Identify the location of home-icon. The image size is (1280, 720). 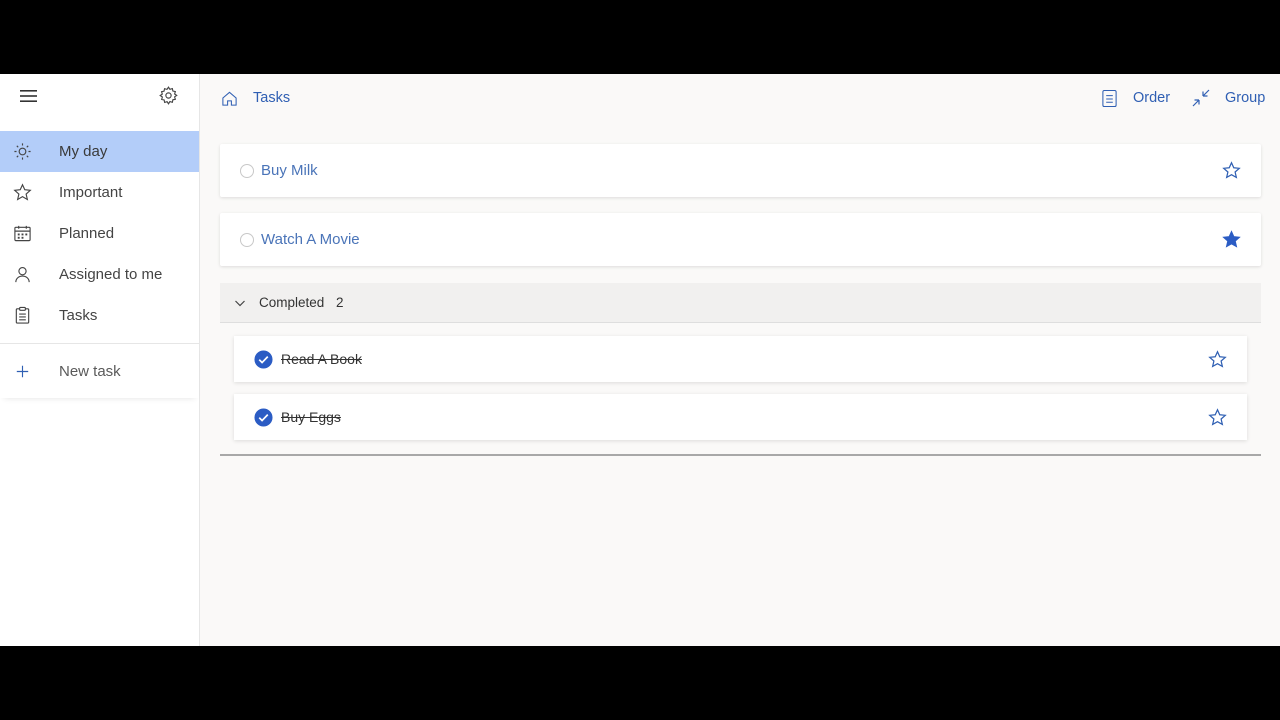
(229, 98).